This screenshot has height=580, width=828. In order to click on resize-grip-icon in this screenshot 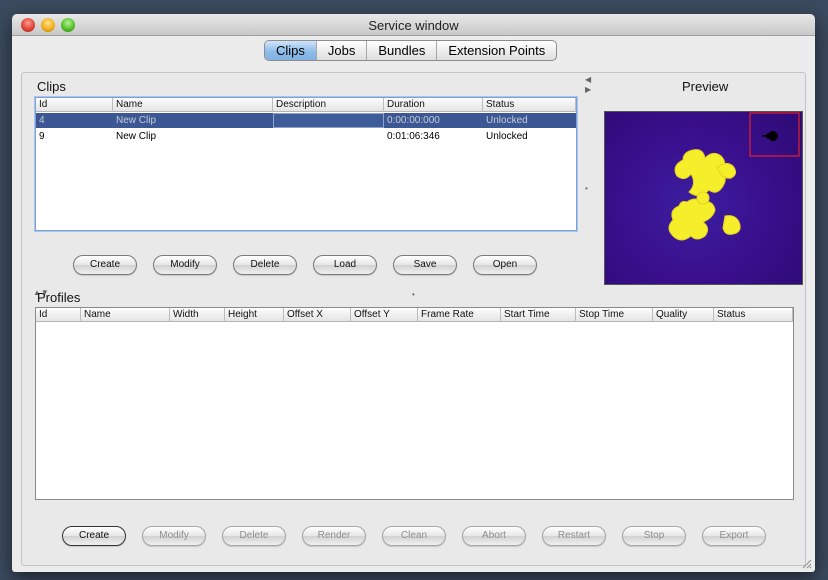, I will do `click(806, 563)`.